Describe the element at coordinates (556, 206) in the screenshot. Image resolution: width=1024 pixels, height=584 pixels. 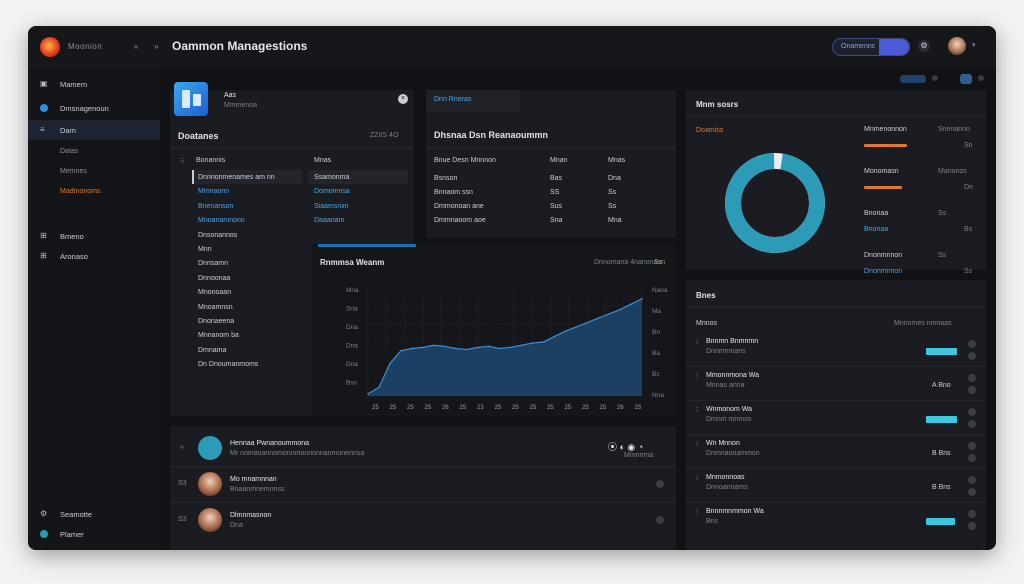
I see `table-cell: Sus` at that location.